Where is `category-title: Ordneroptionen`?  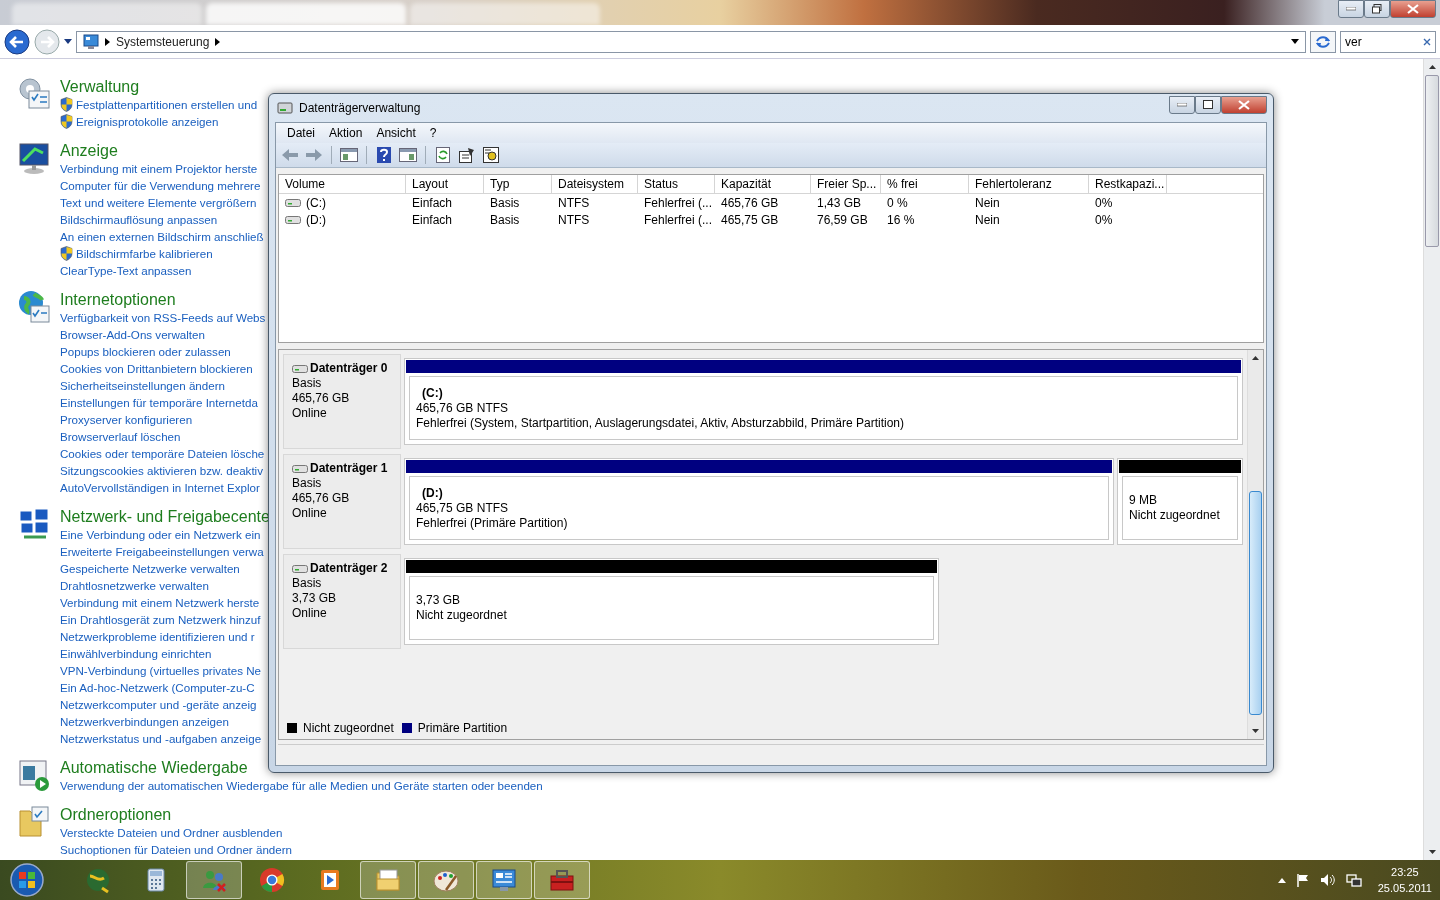 category-title: Ordneroptionen is located at coordinates (116, 814).